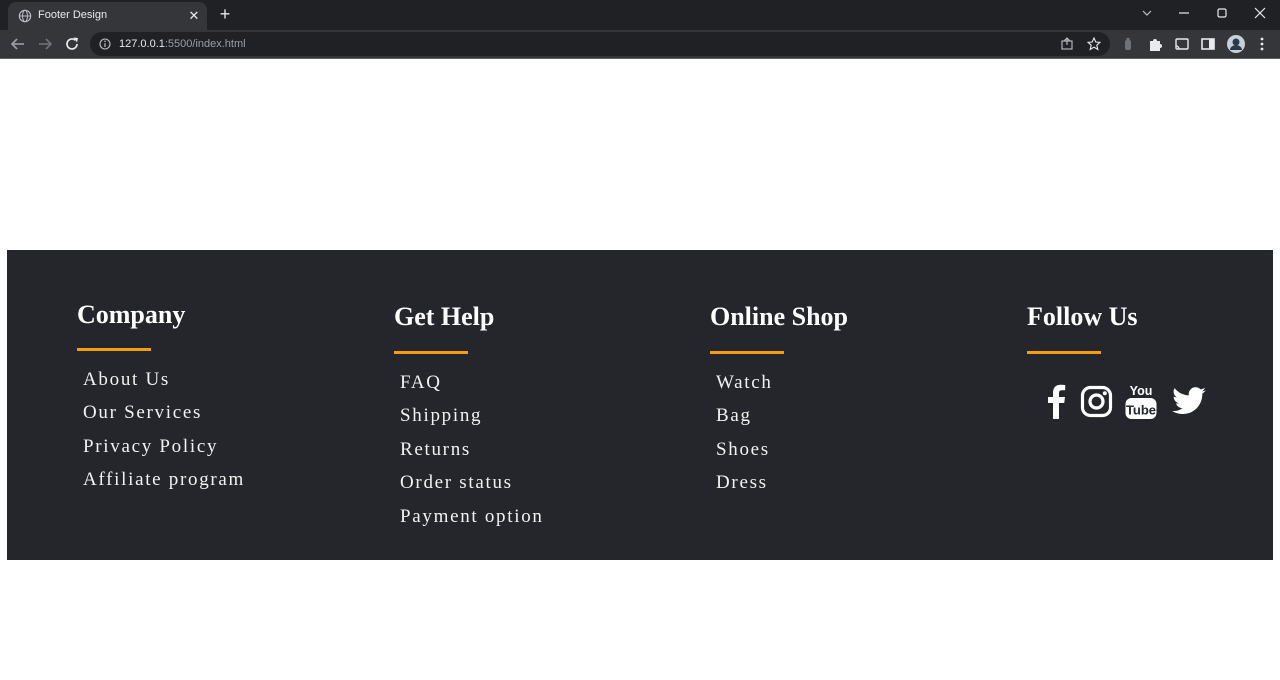  What do you see at coordinates (164, 385) in the screenshot?
I see `footer-link-about-us: About Us` at bounding box center [164, 385].